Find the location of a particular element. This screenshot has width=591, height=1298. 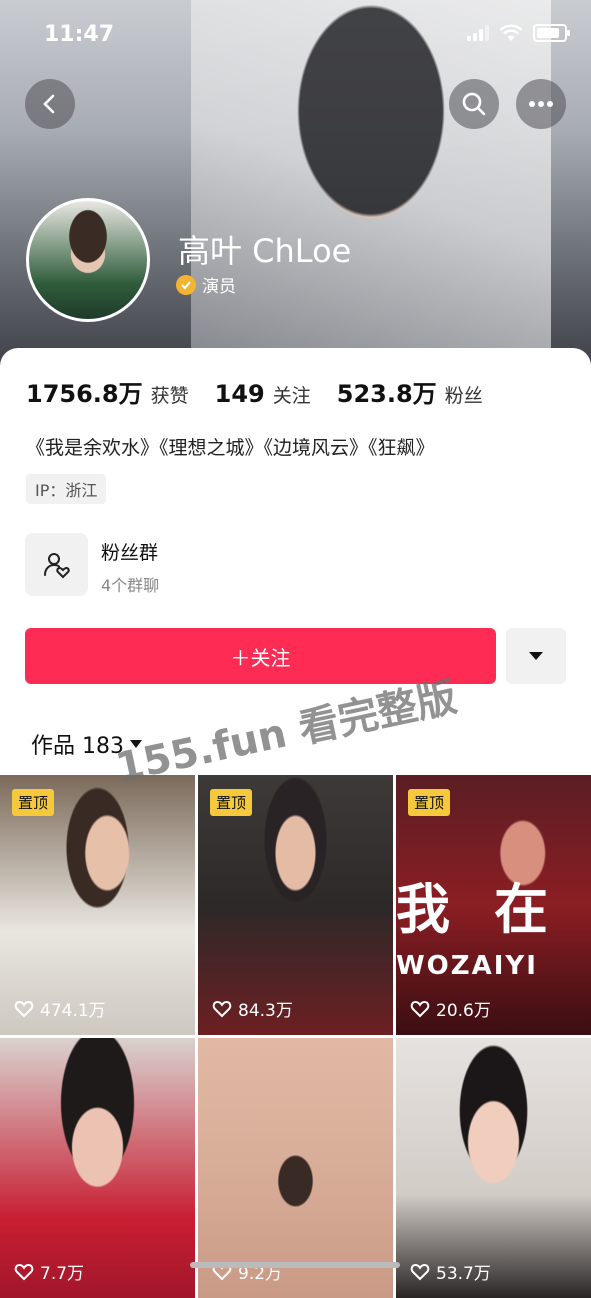

video-thumbnail: 53.7万 is located at coordinates (493, 1168).